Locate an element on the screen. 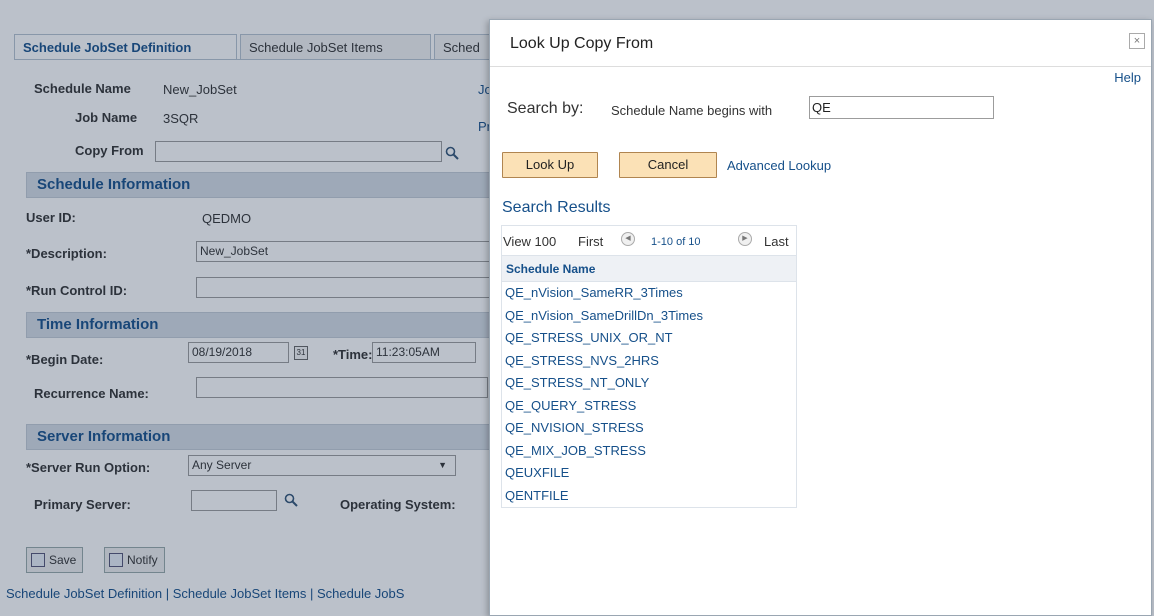 The height and width of the screenshot is (616, 1154). search-input: QE is located at coordinates (901, 107).